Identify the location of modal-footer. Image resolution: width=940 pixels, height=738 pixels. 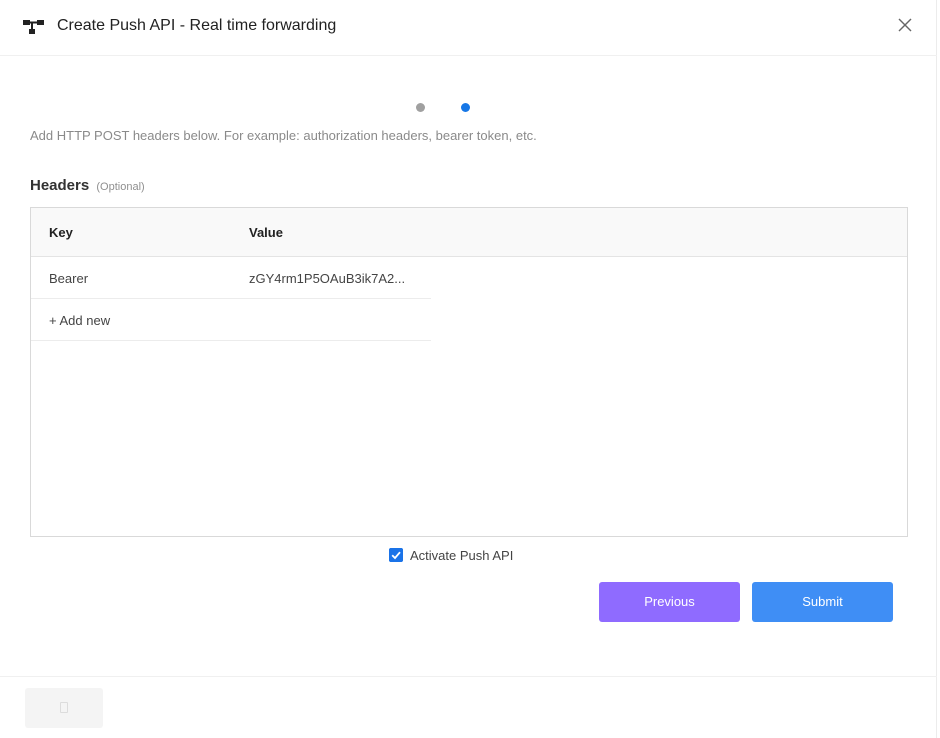
(468, 707).